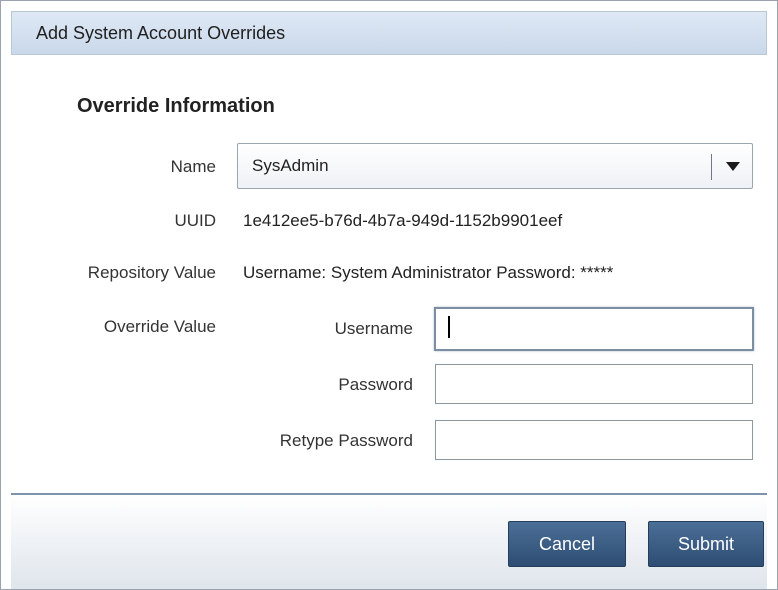 This screenshot has height=590, width=778. I want to click on select-divider, so click(711, 167).